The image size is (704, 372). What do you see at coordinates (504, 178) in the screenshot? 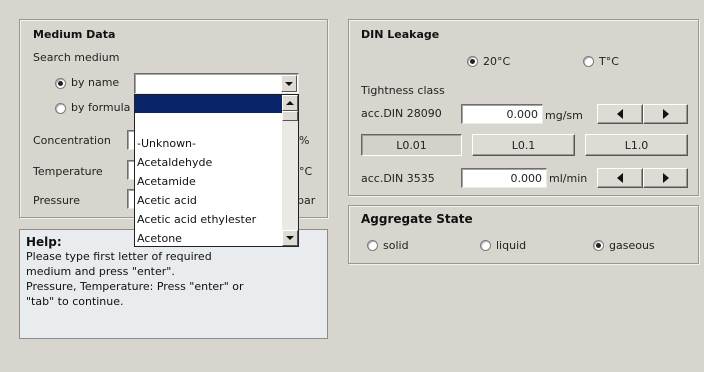
I see `din3535-input: 0.000` at bounding box center [504, 178].